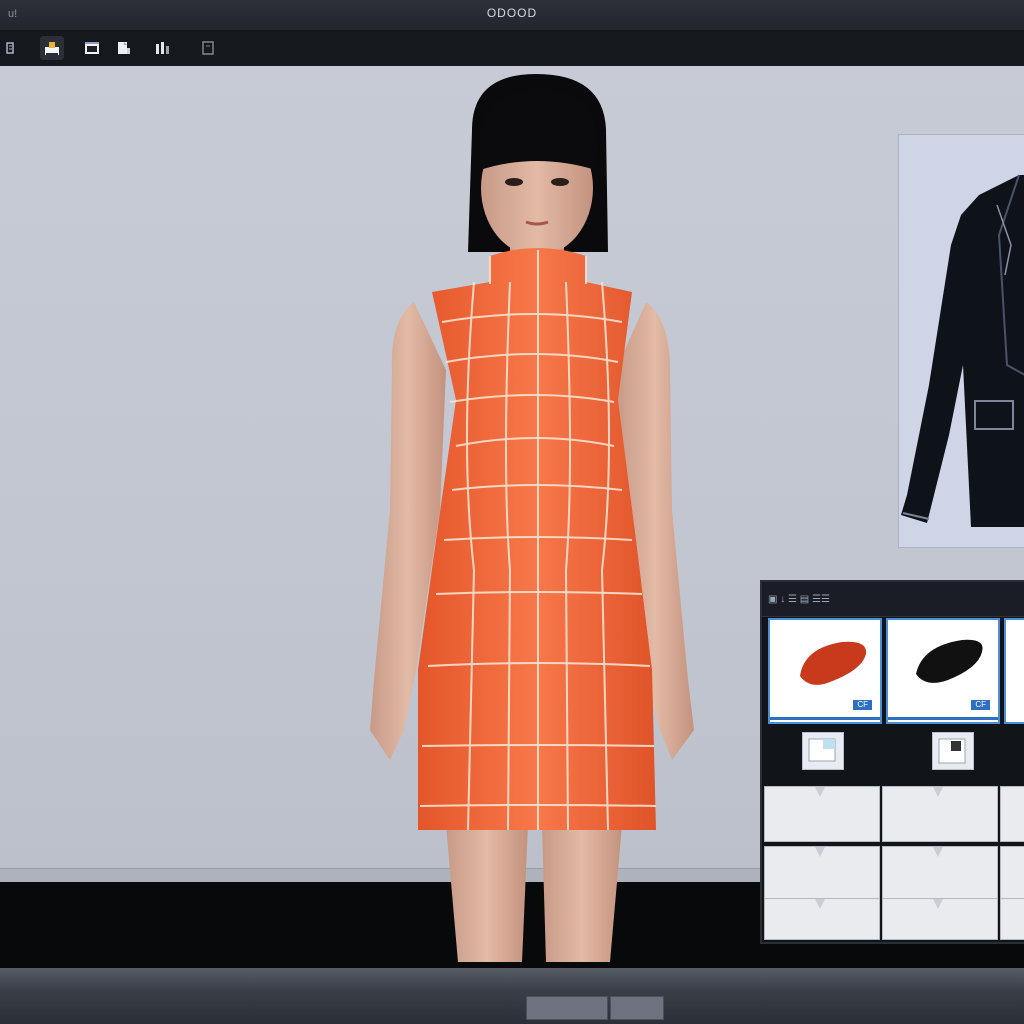 This screenshot has height=1024, width=1024. What do you see at coordinates (799, 599) in the screenshot?
I see `library-header-label: ▣ ↓ ☰ ▤ ☰☰` at bounding box center [799, 599].